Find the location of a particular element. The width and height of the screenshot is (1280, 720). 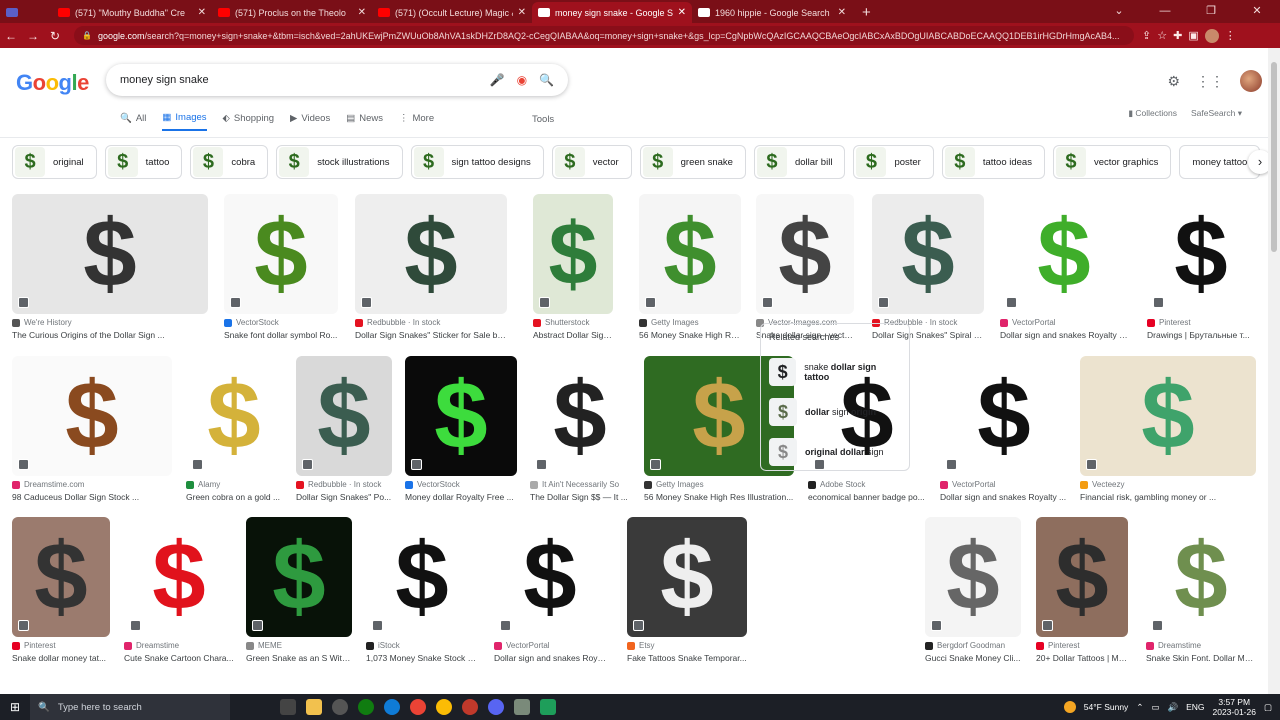

result-source: Redbubble · In stock is located at coordinates (431, 322).